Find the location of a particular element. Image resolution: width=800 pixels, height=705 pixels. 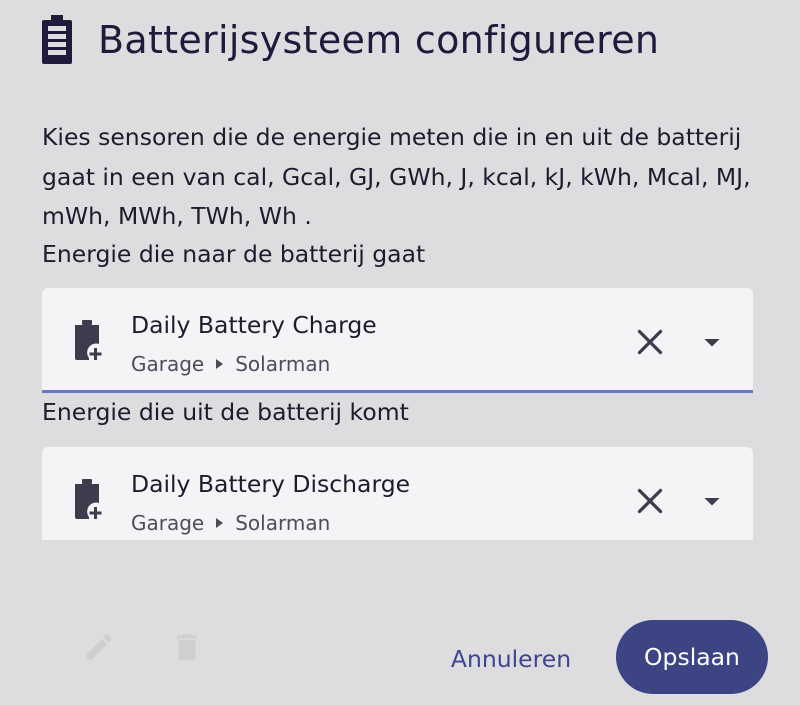

entity-name: Daily Battery Charge is located at coordinates (254, 325).